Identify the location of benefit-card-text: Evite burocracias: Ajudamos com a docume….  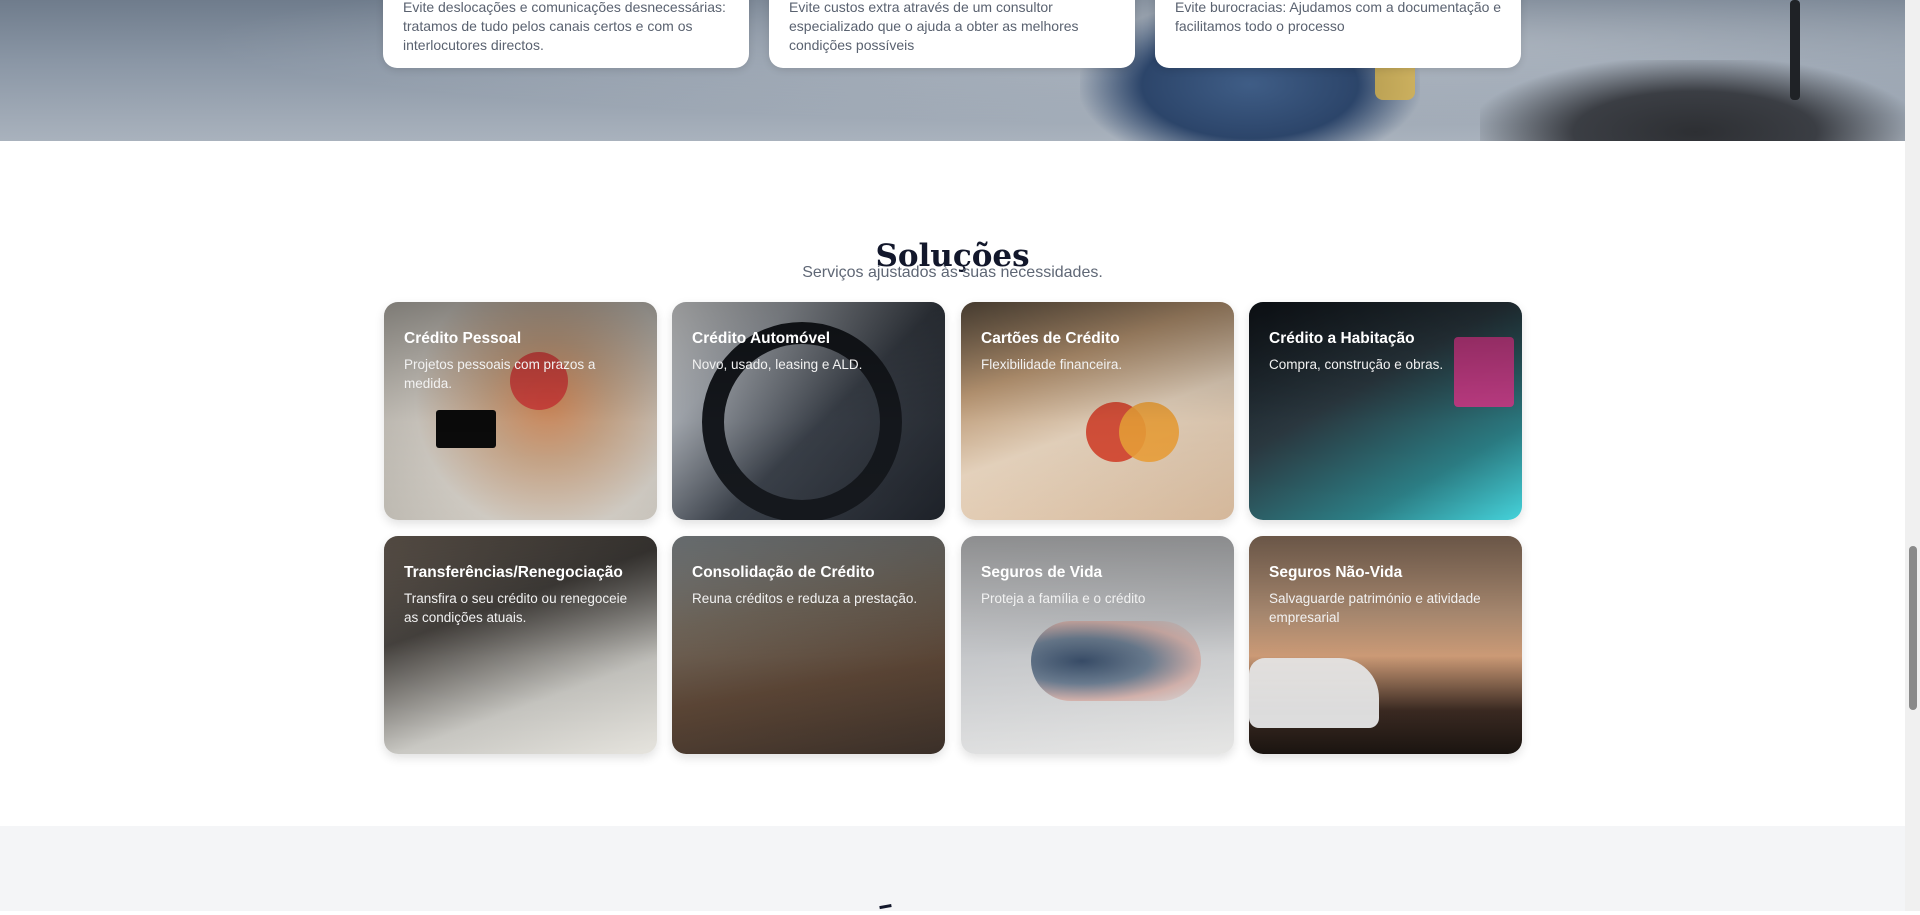
(1338, 17).